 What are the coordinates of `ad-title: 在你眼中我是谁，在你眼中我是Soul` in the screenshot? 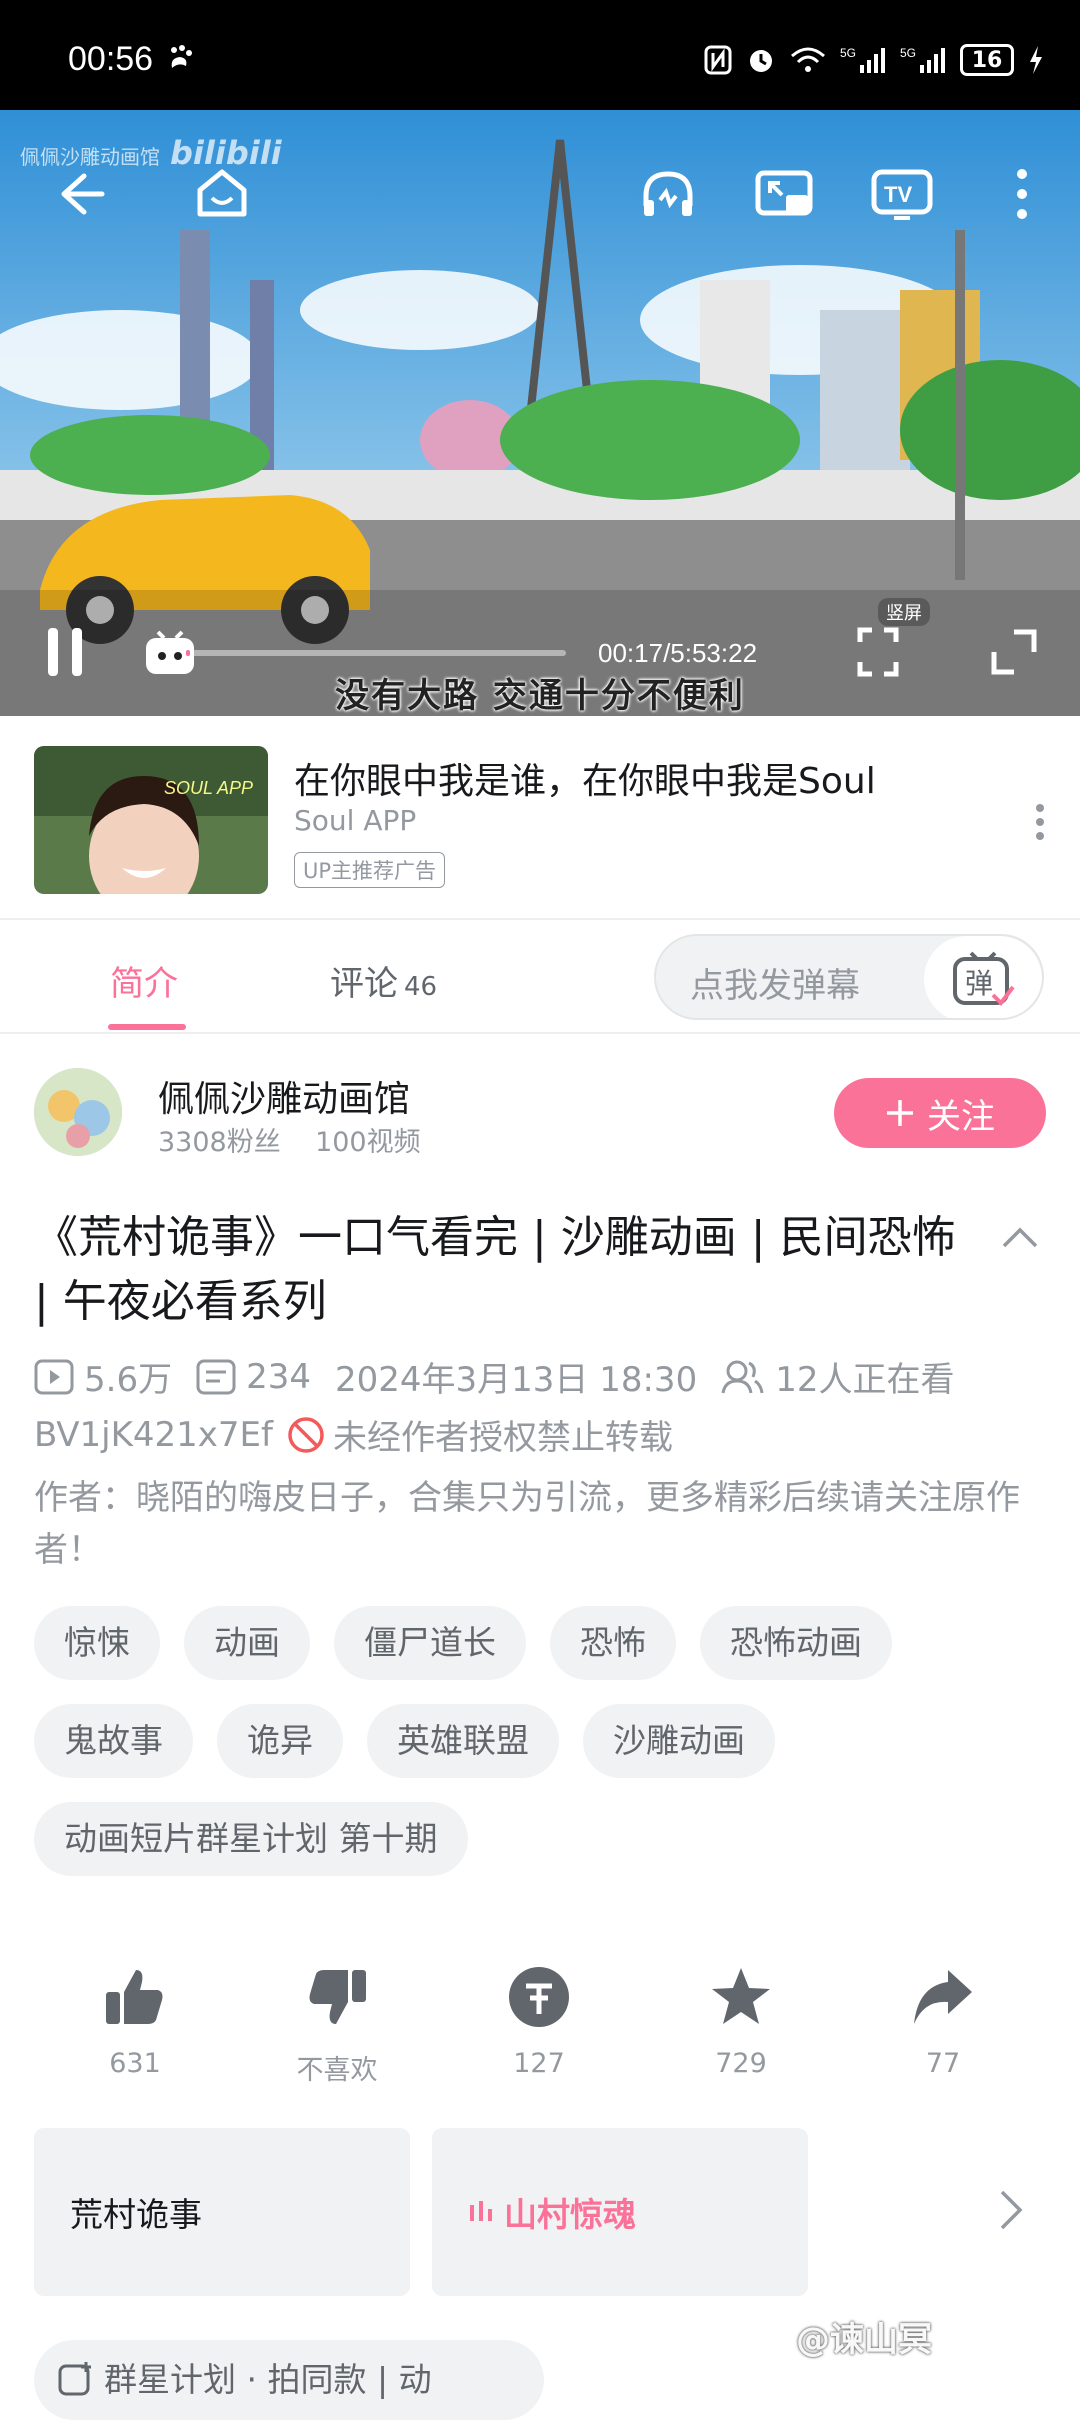 It's located at (585, 778).